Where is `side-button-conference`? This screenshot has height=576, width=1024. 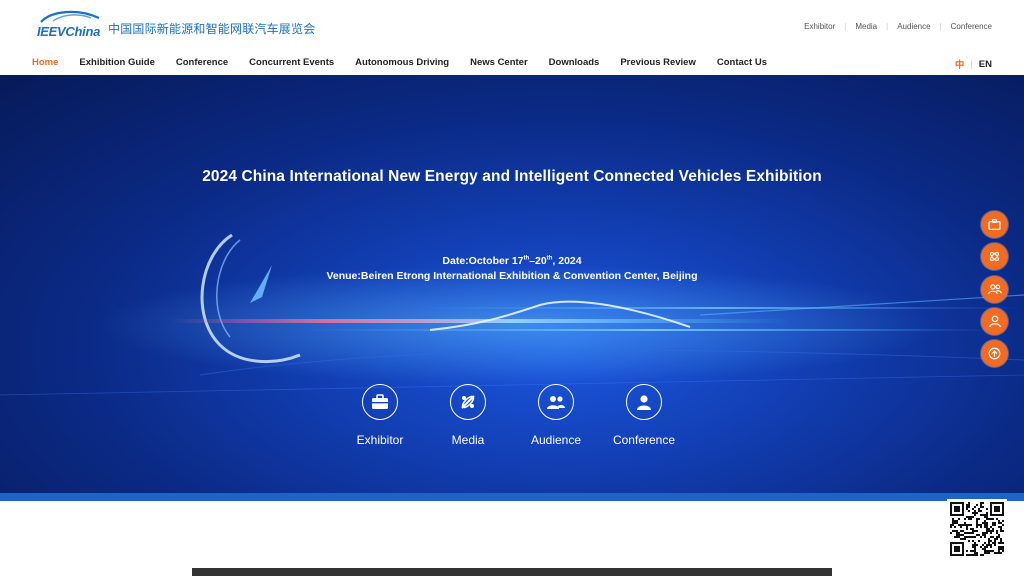
side-button-conference is located at coordinates (994, 321).